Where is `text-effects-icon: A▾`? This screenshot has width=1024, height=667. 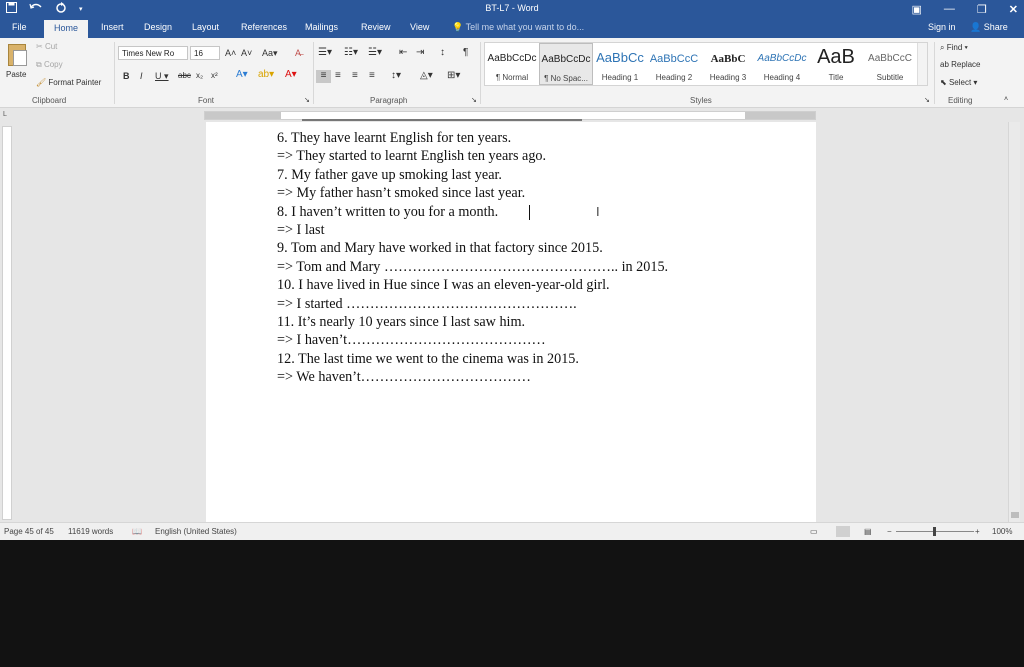
text-effects-icon: A▾ is located at coordinates (242, 74).